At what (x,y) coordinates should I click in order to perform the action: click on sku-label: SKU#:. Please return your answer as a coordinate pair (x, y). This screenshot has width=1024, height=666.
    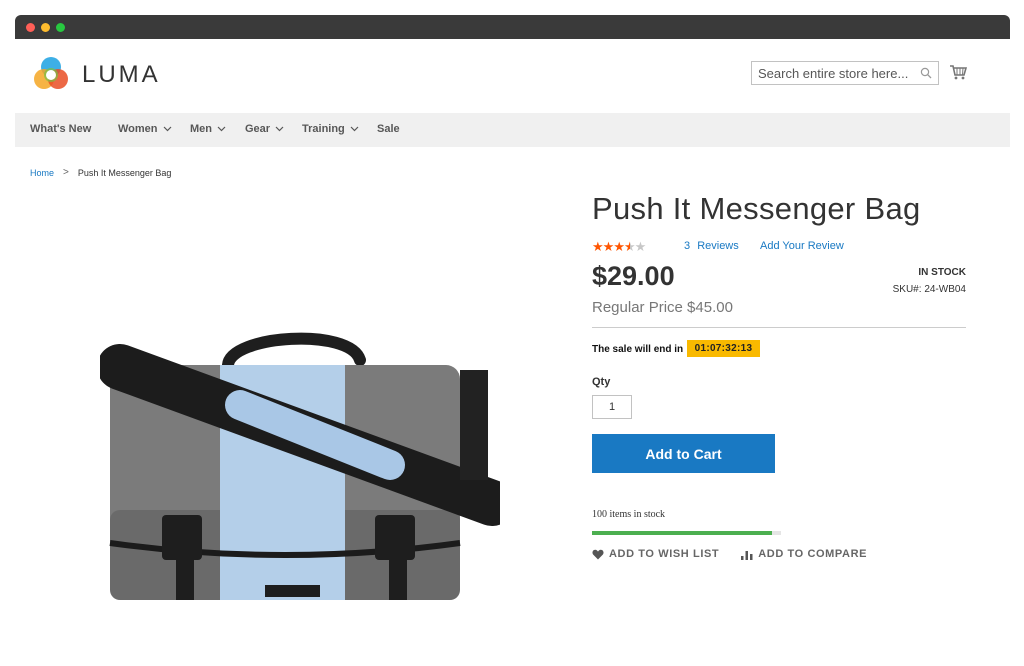
    Looking at the image, I should click on (907, 289).